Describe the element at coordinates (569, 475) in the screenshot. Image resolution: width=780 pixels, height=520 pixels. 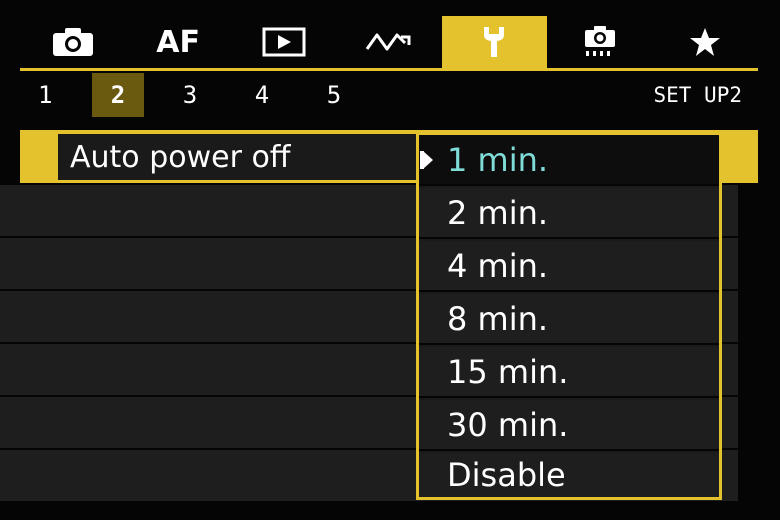
I see `option-disable: Disable` at that location.